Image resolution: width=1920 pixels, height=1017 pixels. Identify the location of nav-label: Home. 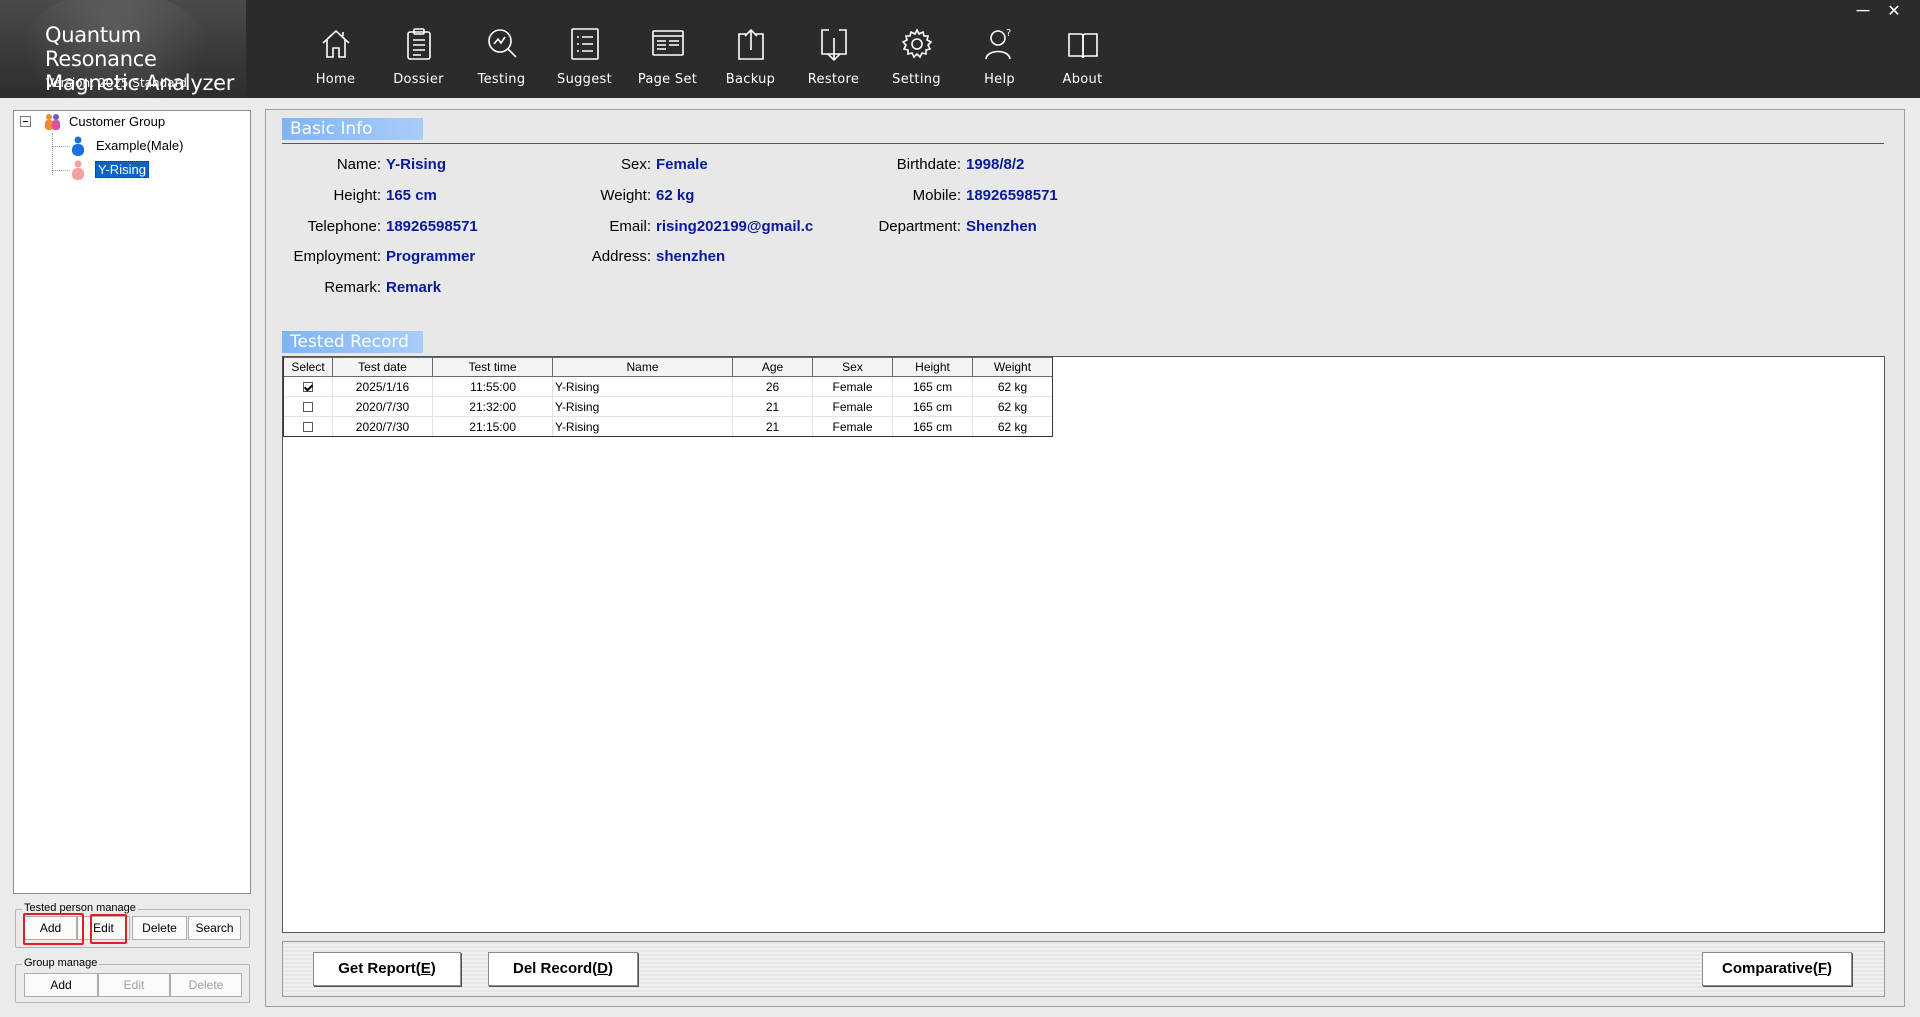
(335, 79).